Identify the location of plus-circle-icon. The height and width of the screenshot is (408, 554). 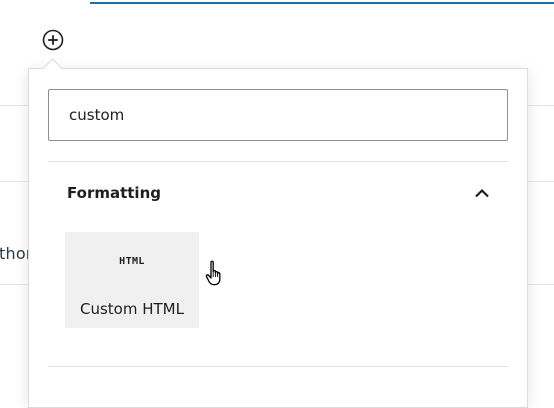
(53, 40).